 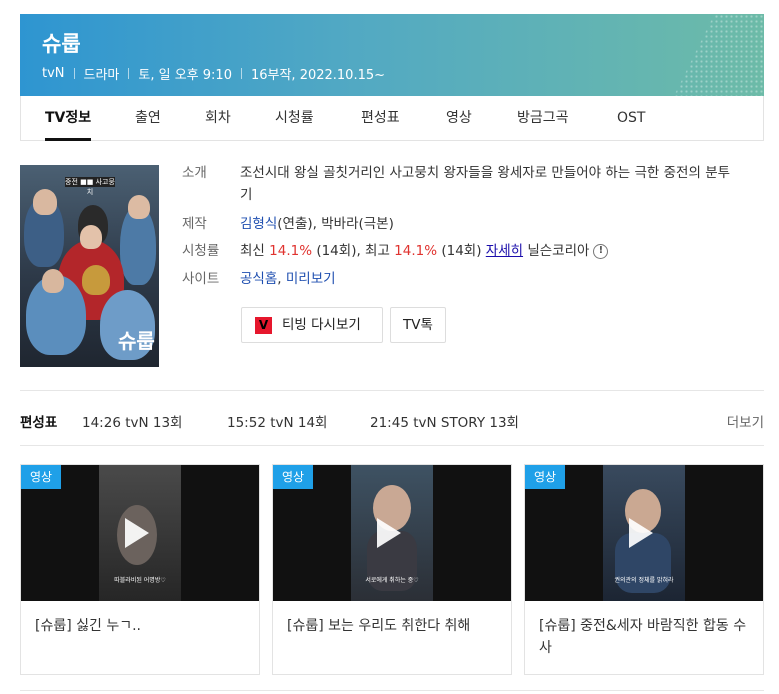 What do you see at coordinates (201, 251) in the screenshot?
I see `rating-label: 시청률` at bounding box center [201, 251].